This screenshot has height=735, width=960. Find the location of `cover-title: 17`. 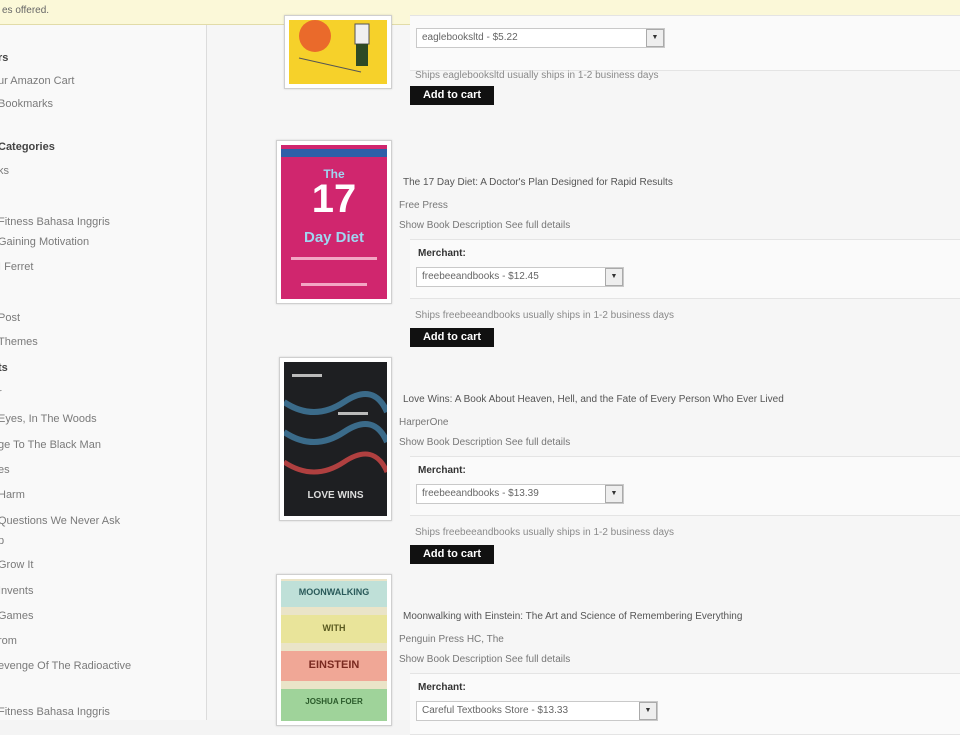

cover-title: 17 is located at coordinates (334, 199).